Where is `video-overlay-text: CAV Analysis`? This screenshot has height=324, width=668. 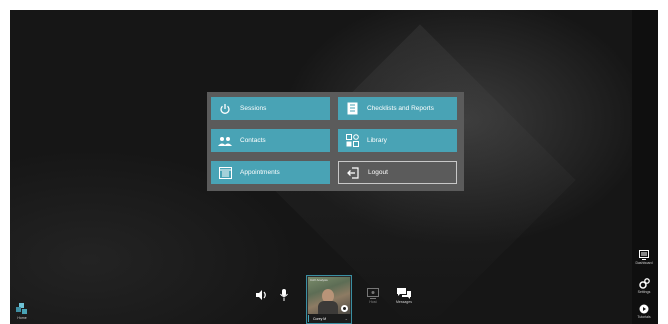
video-overlay-text: CAV Analysis is located at coordinates (319, 280).